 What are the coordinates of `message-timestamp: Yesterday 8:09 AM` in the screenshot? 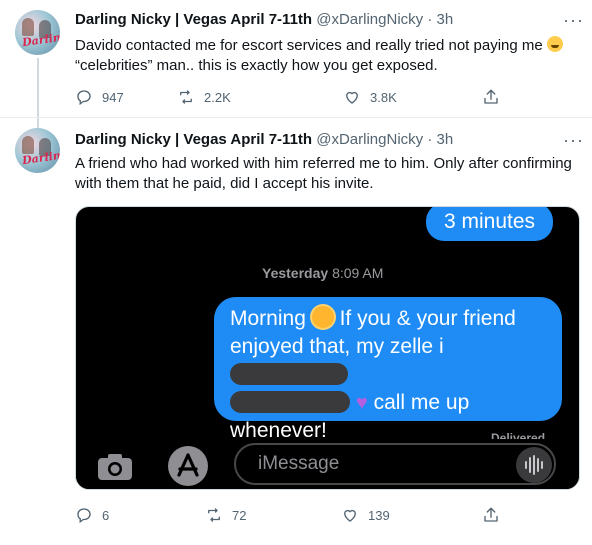 It's located at (327, 273).